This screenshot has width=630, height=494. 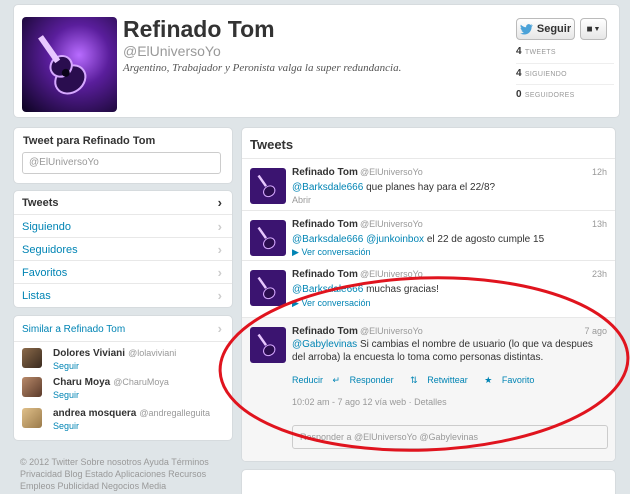 What do you see at coordinates (131, 413) in the screenshot?
I see `similar-user-name: andrea mosquera @andregalleguita` at bounding box center [131, 413].